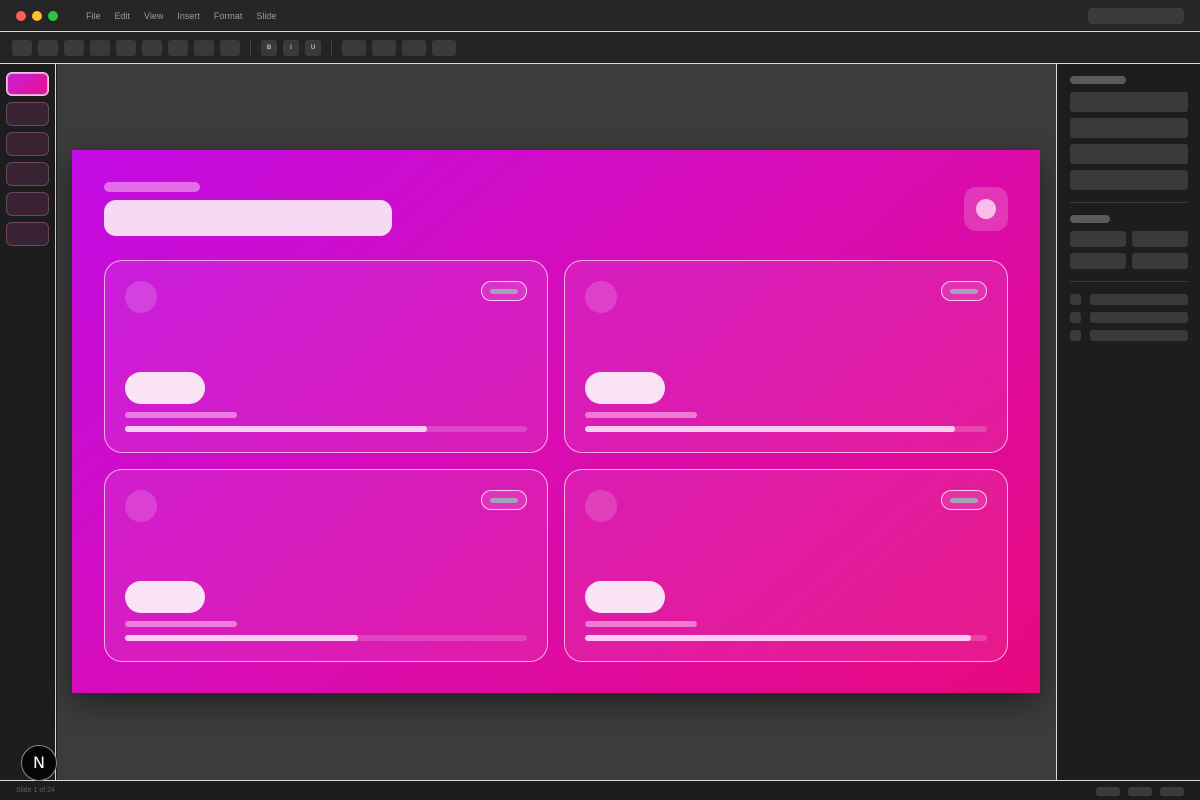  I want to click on status-bar: Slide 1 of 24, so click(600, 790).